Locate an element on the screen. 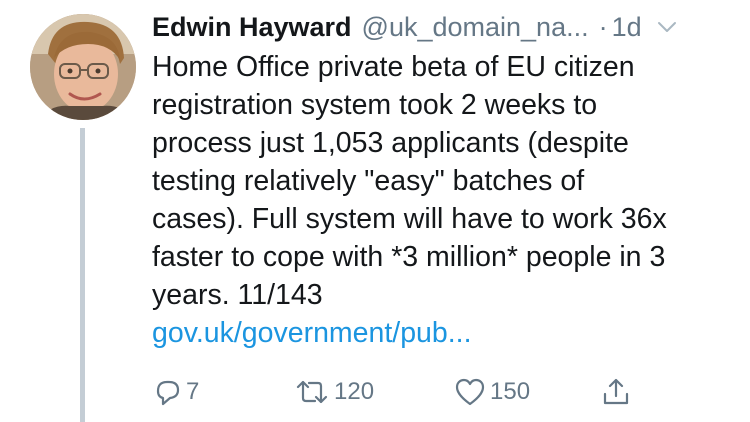  tweet-actions: 7 120 150 is located at coordinates (402, 392).